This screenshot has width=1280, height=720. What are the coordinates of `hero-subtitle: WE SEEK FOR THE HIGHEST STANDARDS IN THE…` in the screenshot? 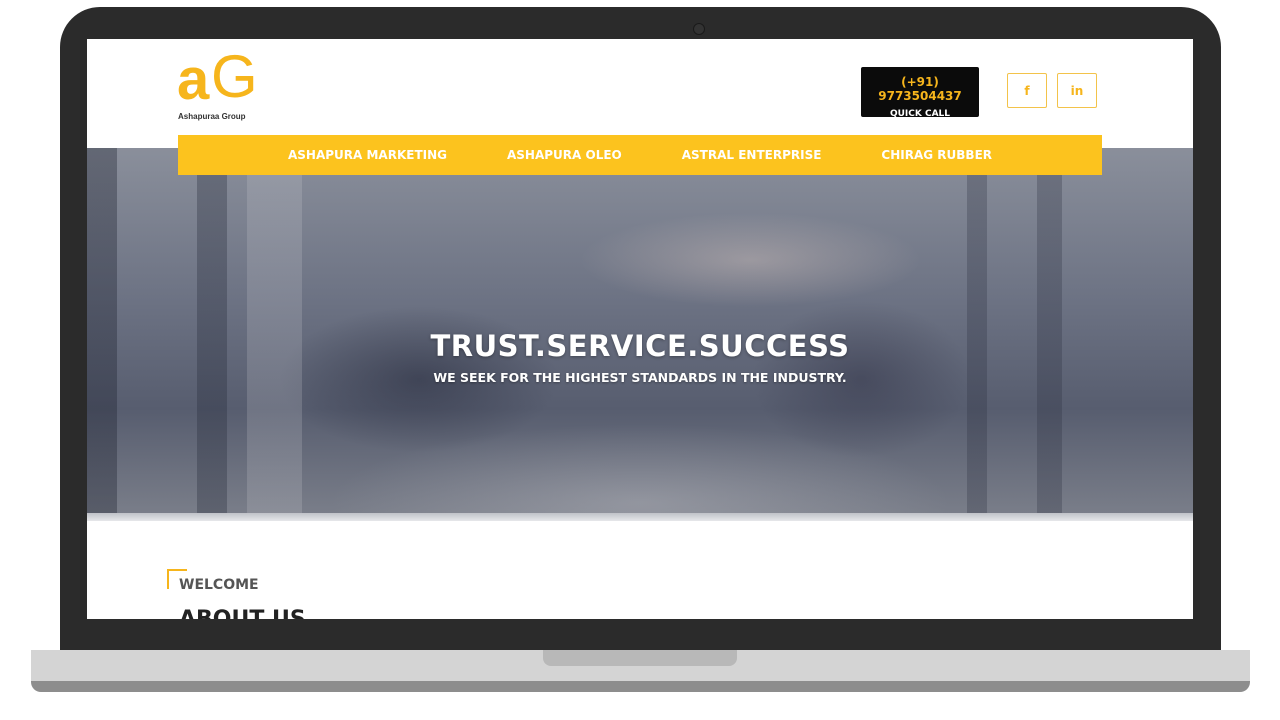 It's located at (640, 377).